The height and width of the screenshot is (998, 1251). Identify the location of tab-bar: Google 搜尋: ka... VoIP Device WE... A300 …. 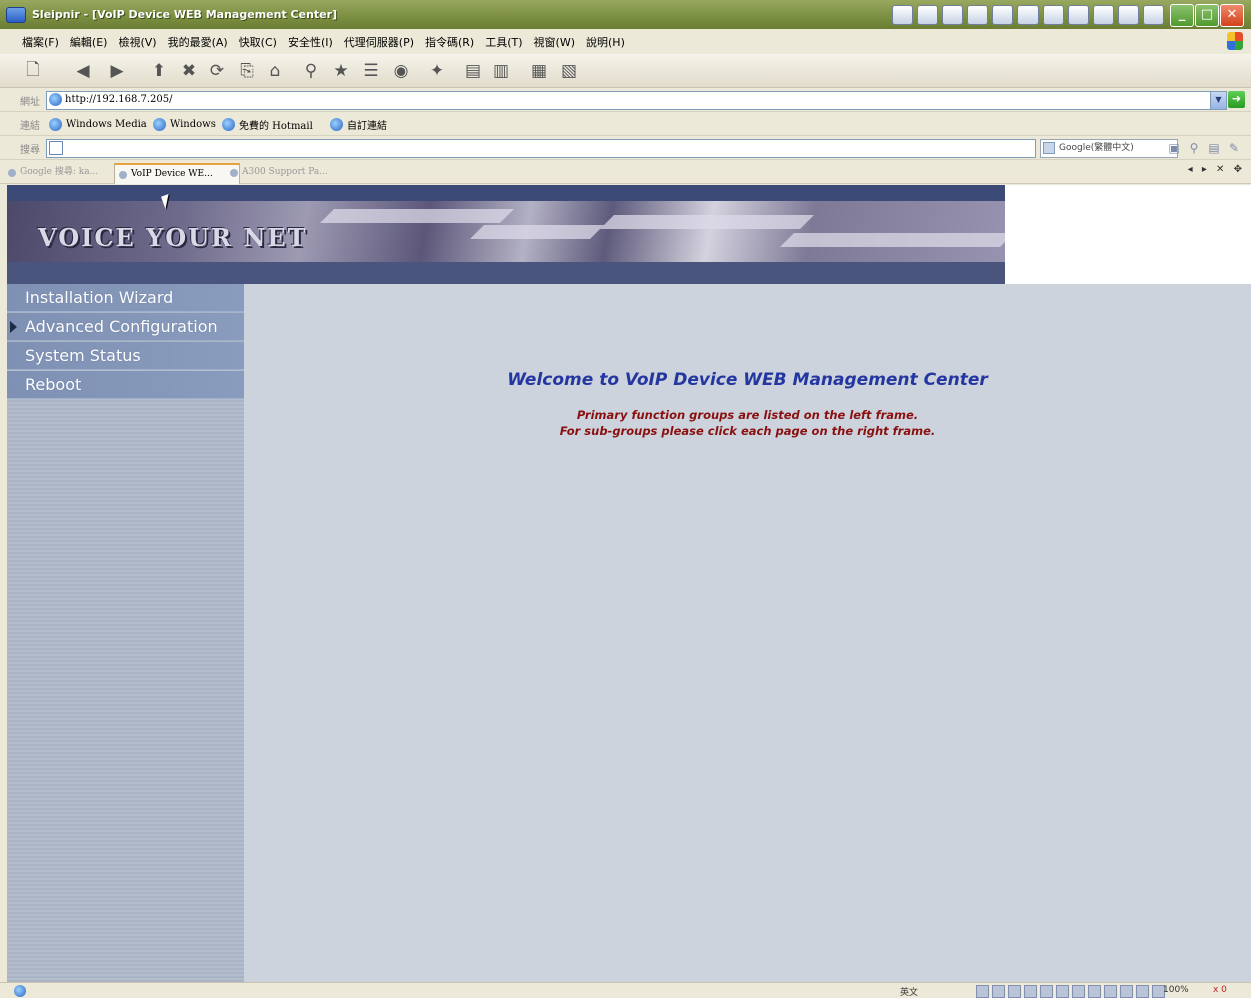
(625, 172).